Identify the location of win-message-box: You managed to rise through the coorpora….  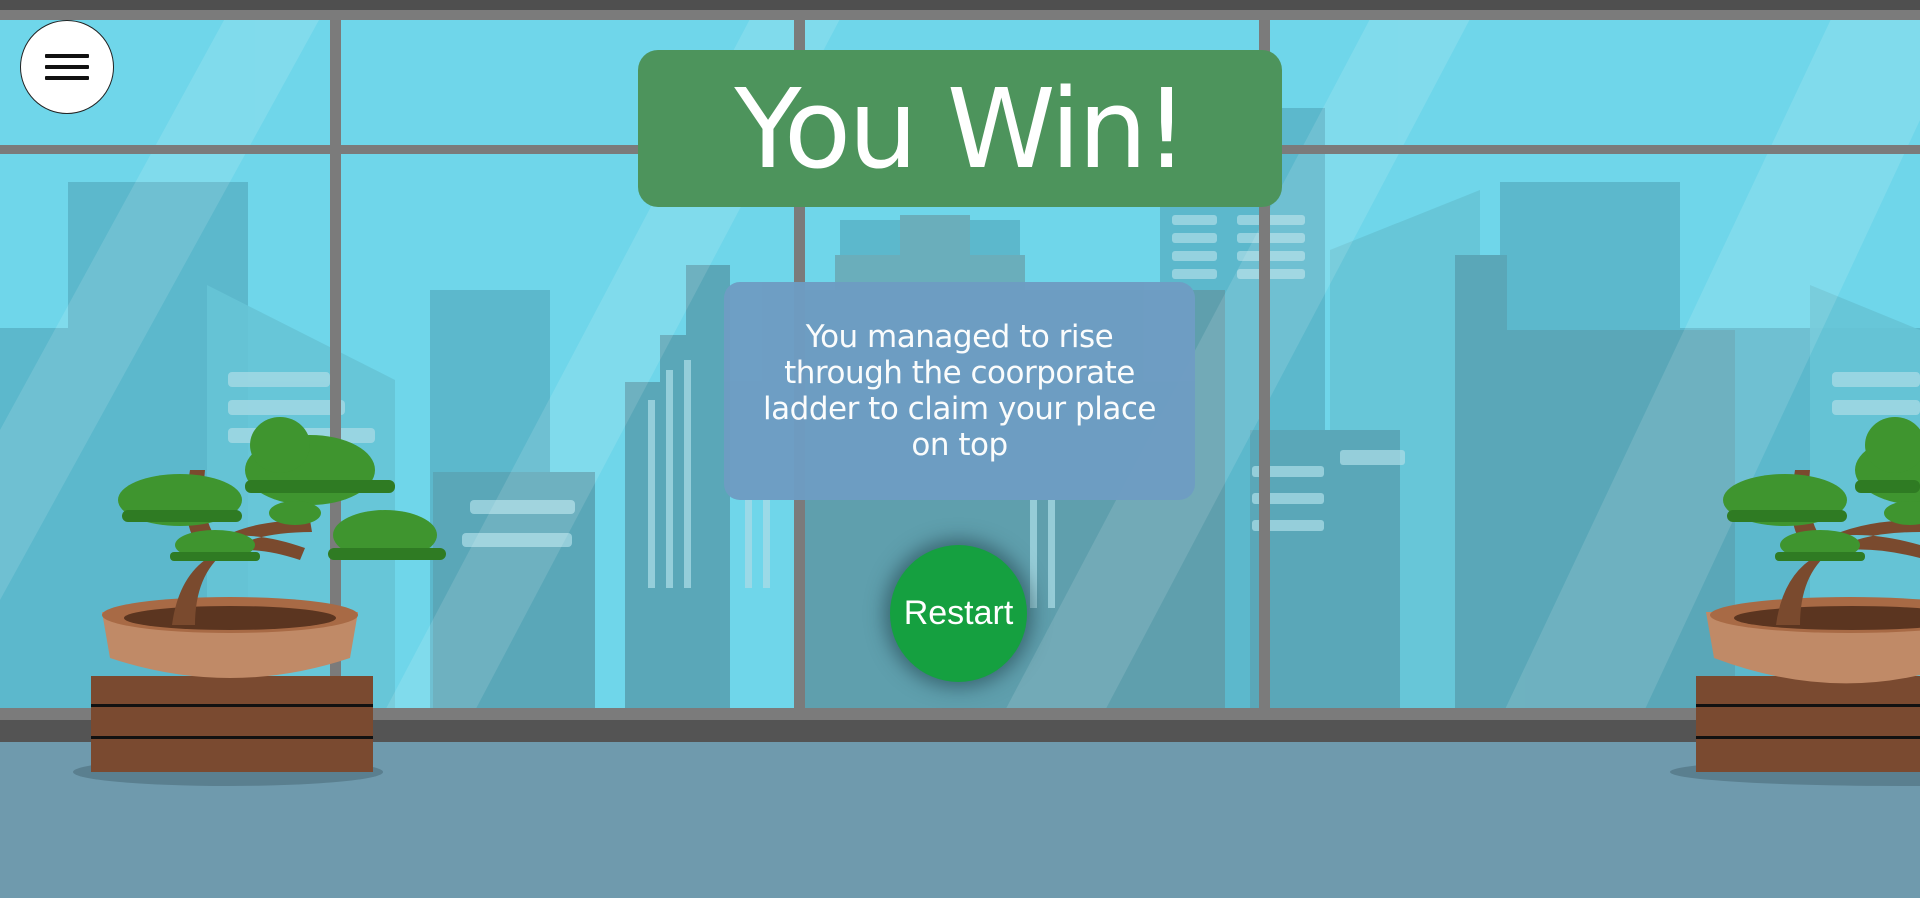
(959, 391).